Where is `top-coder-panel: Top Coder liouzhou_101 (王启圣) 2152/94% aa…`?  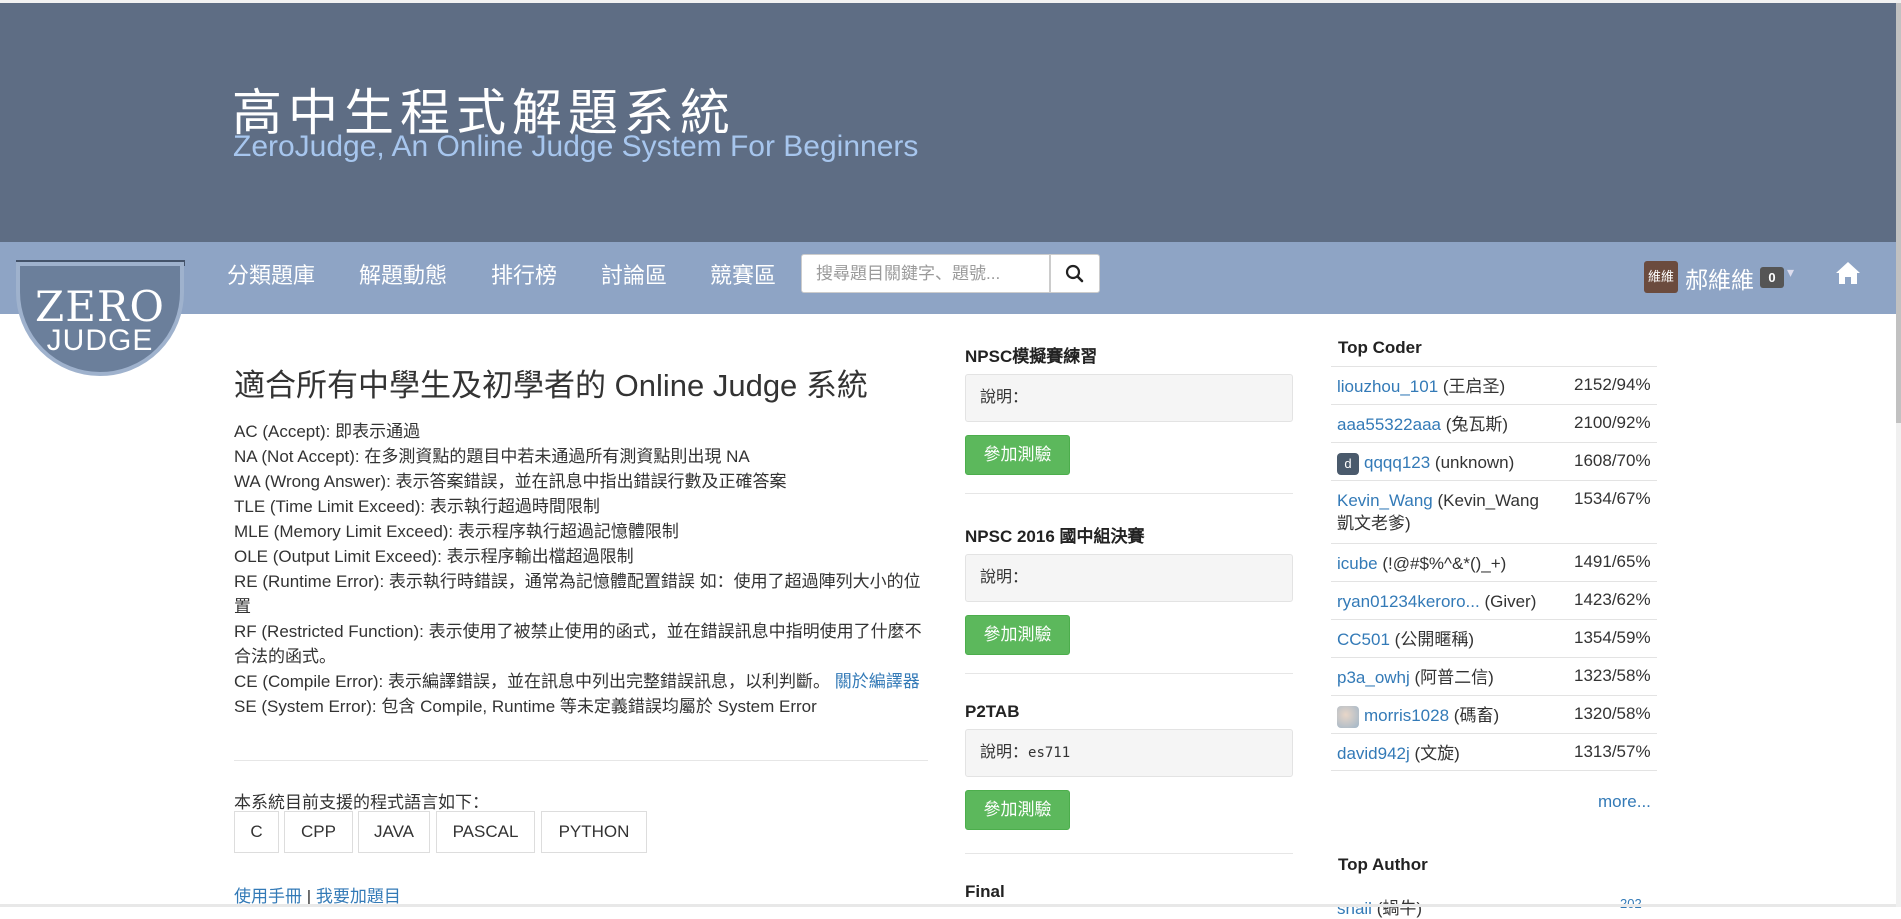
top-coder-panel: Top Coder liouzhou_101 (王启圣) 2152/94% aa… is located at coordinates (1494, 554).